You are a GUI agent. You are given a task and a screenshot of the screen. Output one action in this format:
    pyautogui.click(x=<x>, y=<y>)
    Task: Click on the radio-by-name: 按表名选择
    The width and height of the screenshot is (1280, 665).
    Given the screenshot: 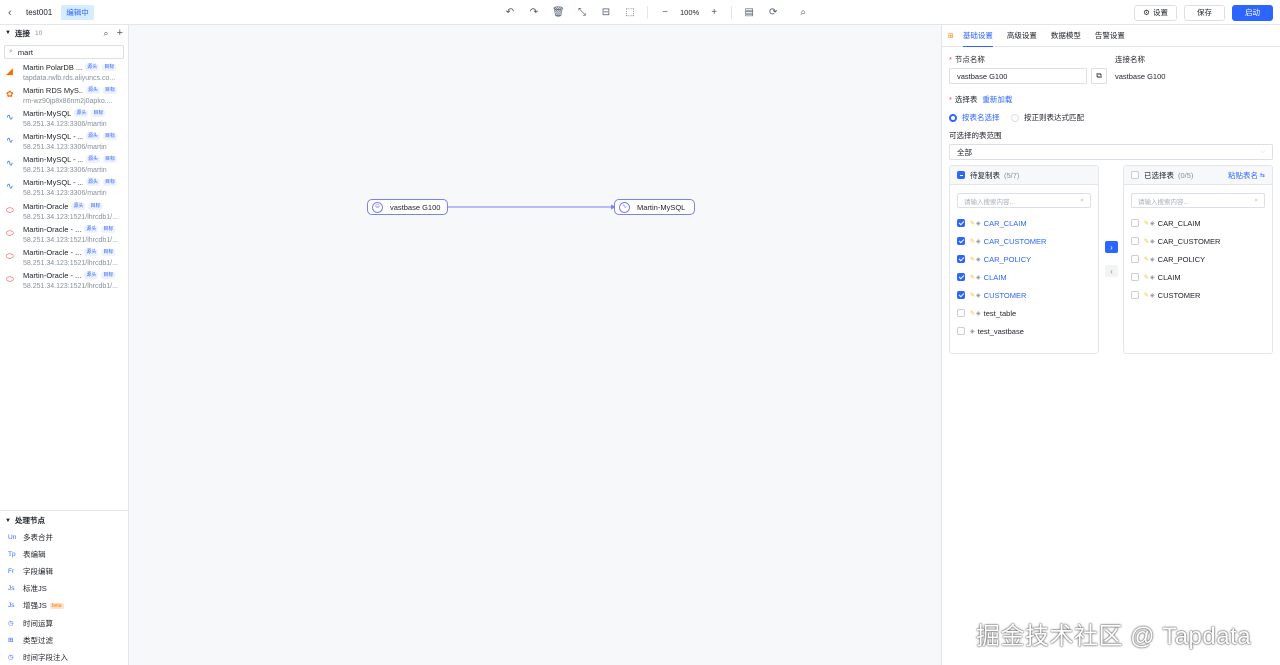 What is the action you would take?
    pyautogui.click(x=974, y=117)
    